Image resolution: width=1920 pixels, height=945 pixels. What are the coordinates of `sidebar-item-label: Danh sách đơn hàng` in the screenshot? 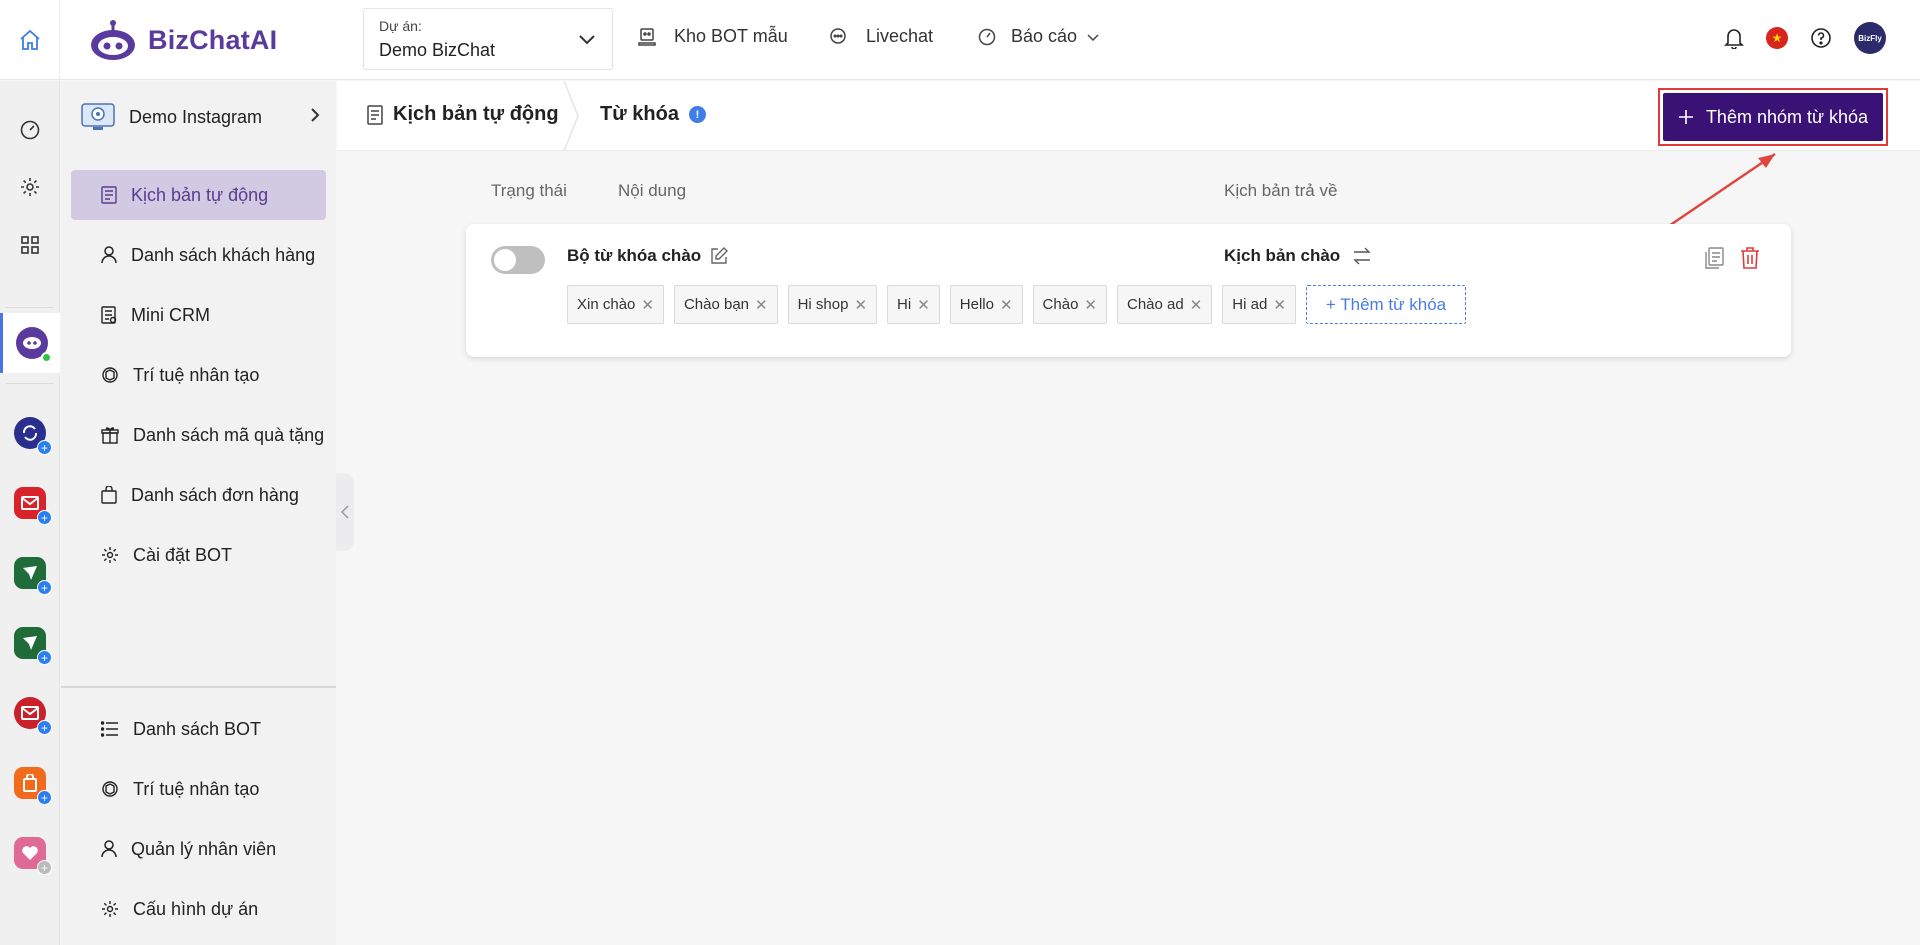 It's located at (215, 494).